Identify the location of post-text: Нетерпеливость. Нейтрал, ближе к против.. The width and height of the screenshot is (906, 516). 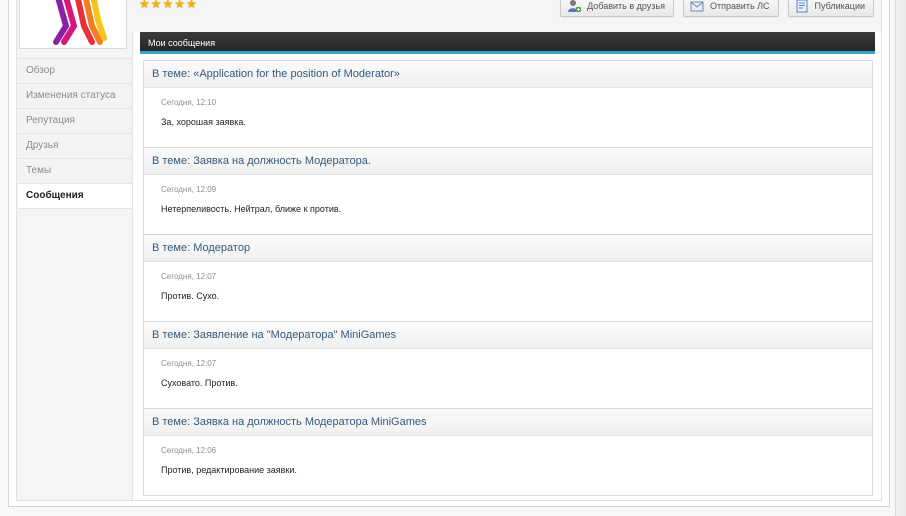
(251, 209).